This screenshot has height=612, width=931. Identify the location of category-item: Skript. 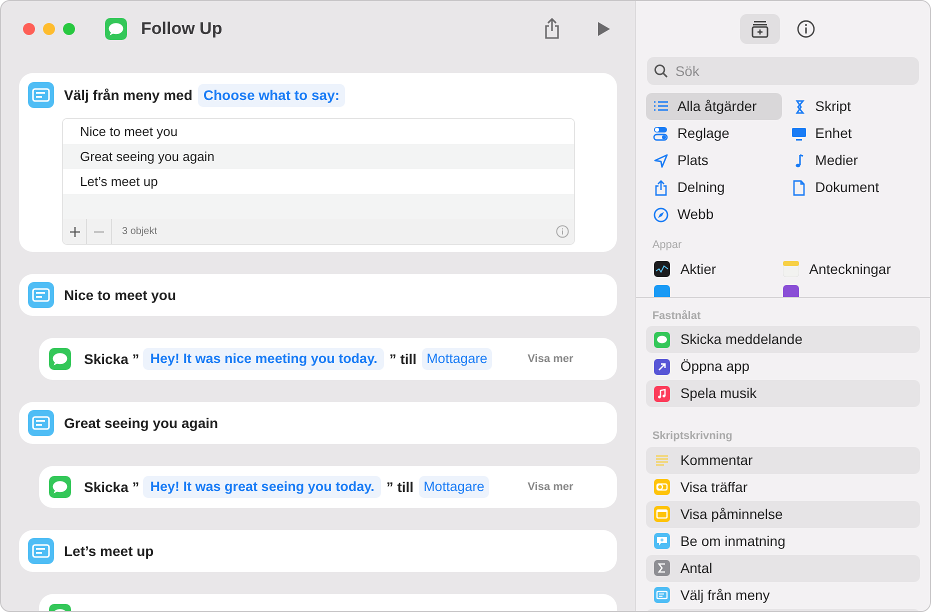
(852, 106).